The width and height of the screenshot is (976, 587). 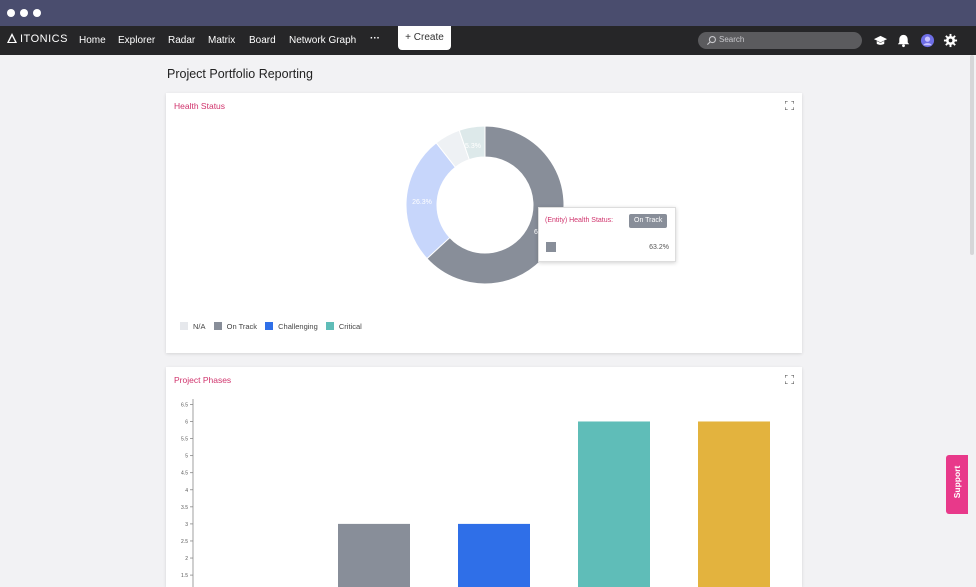 What do you see at coordinates (473, 146) in the screenshot?
I see `slice-label-critical: 5.3%` at bounding box center [473, 146].